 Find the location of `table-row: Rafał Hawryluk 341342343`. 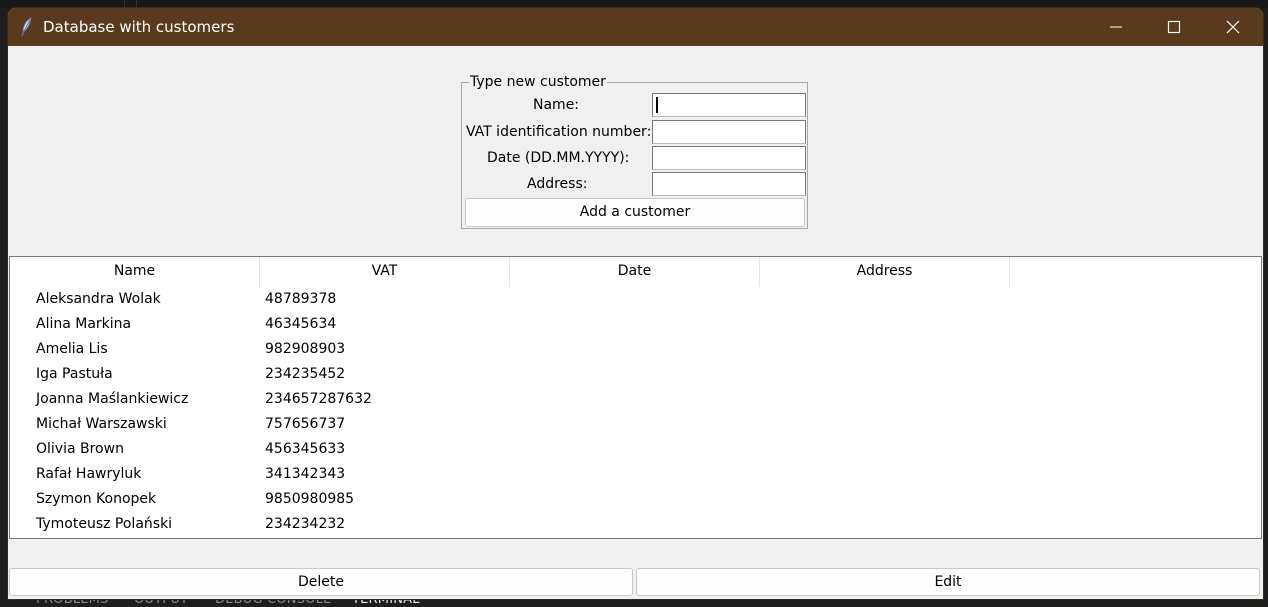

table-row: Rafał Hawryluk 341342343 is located at coordinates (635, 474).